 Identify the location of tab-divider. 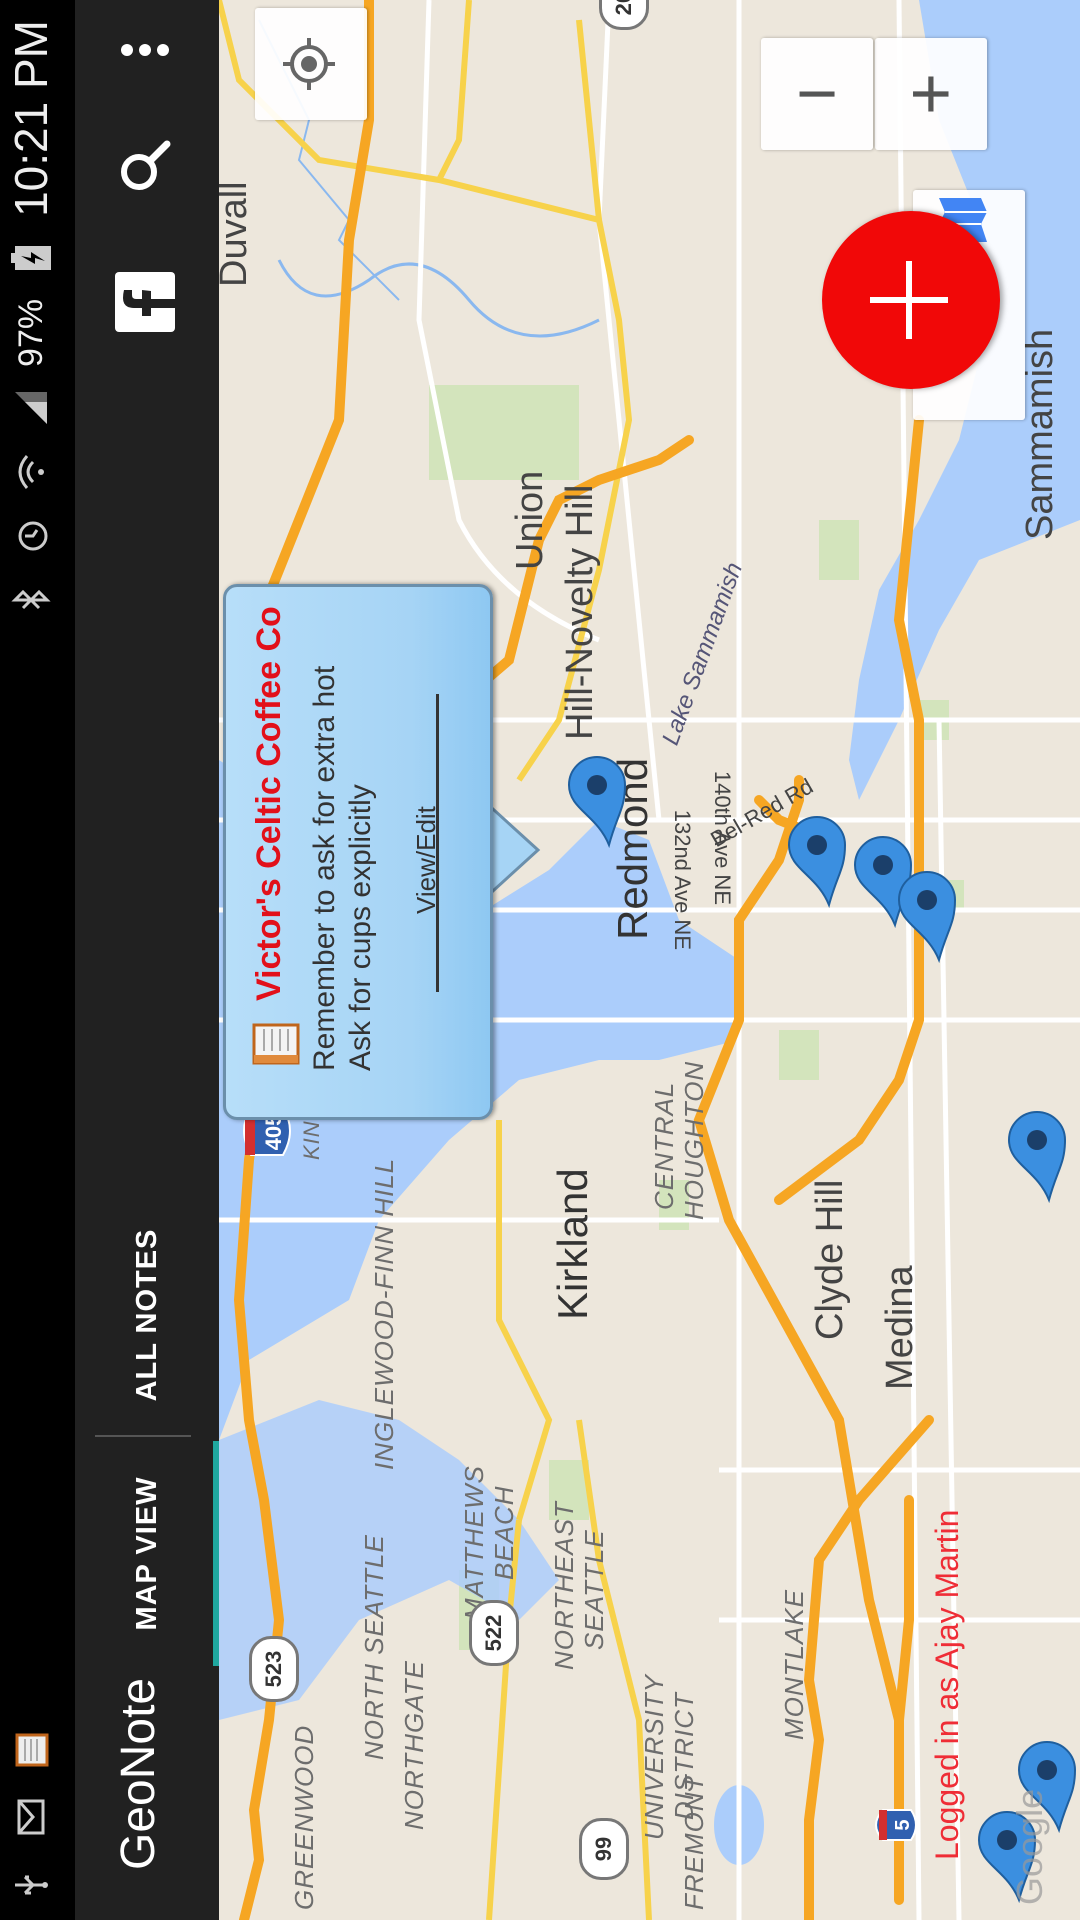
(143, 1436).